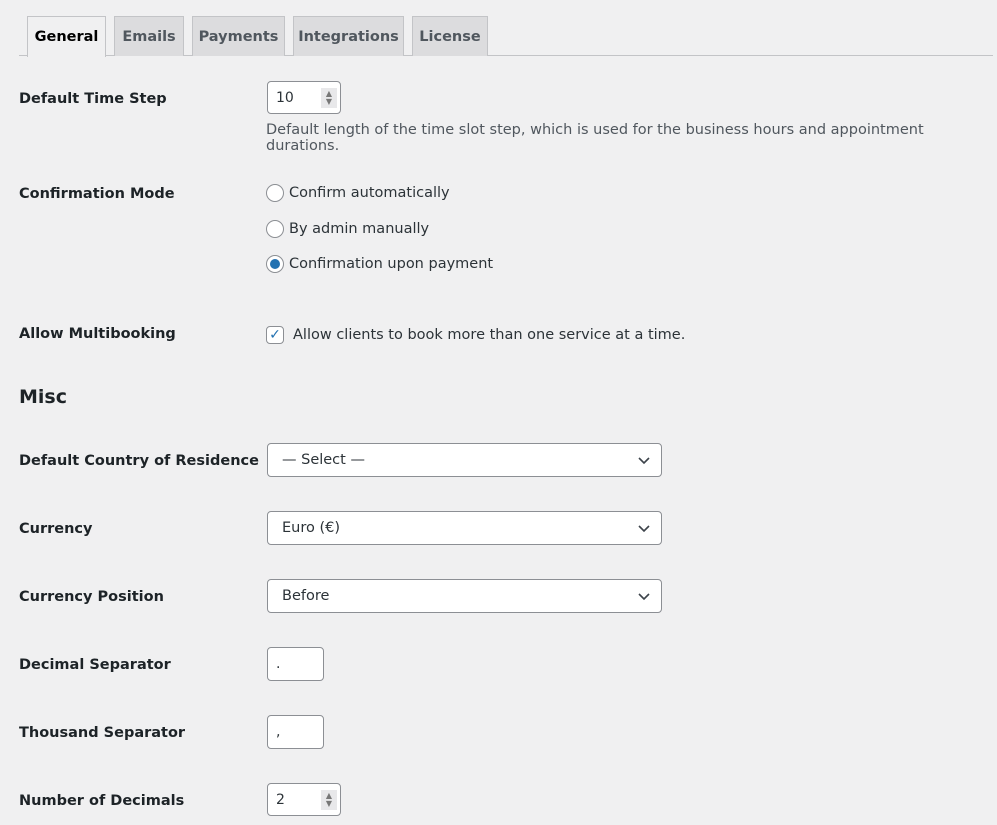 The width and height of the screenshot is (997, 825). What do you see at coordinates (97, 334) in the screenshot?
I see `multibooking-label: Allow Multibooking` at bounding box center [97, 334].